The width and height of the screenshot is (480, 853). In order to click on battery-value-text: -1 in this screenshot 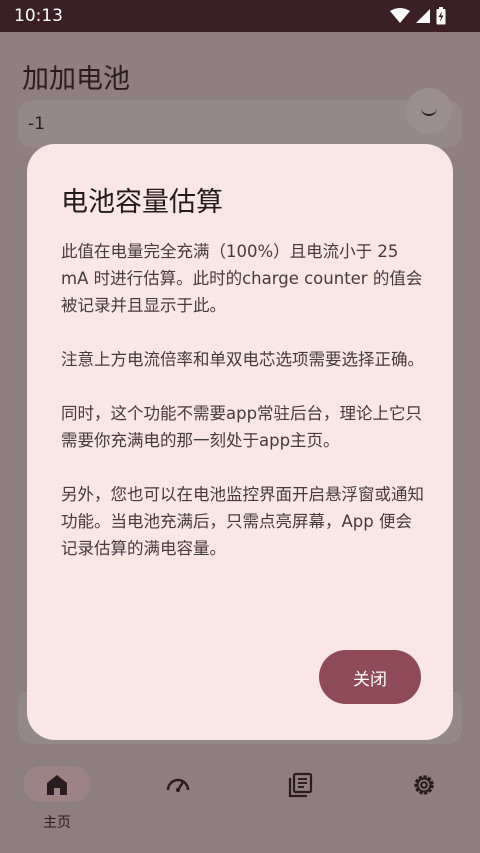, I will do `click(36, 124)`.